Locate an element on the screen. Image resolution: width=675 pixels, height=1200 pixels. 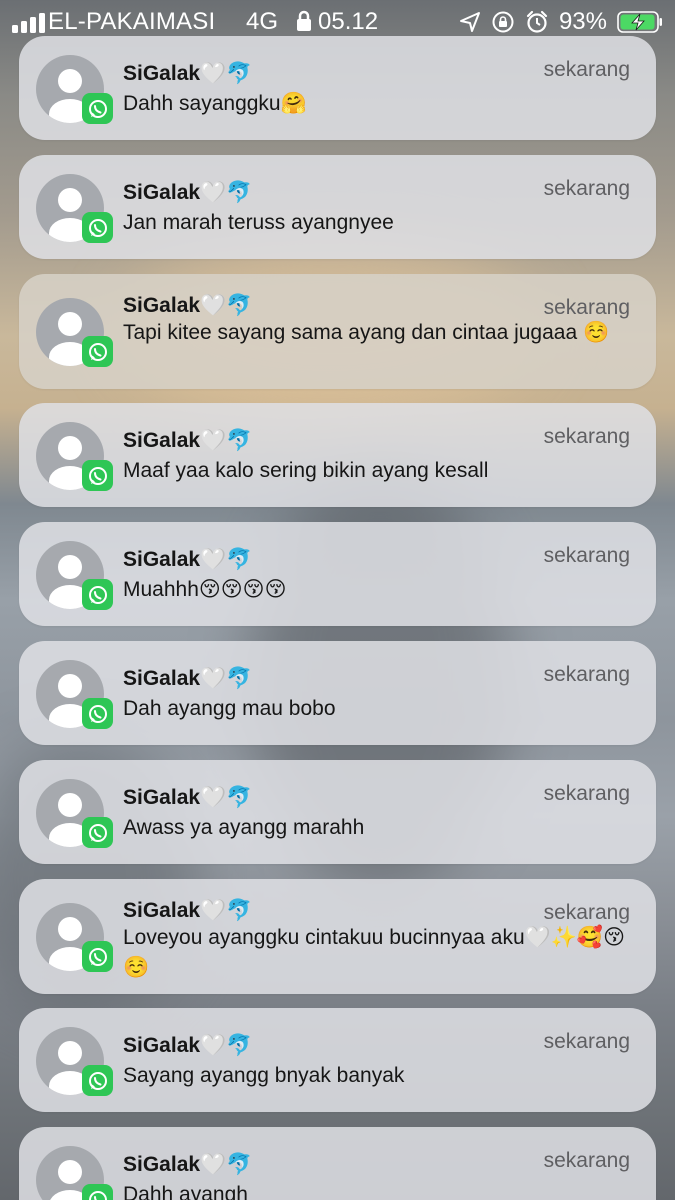
notification-message: Dahh sayanggku🤗 is located at coordinates (215, 103).